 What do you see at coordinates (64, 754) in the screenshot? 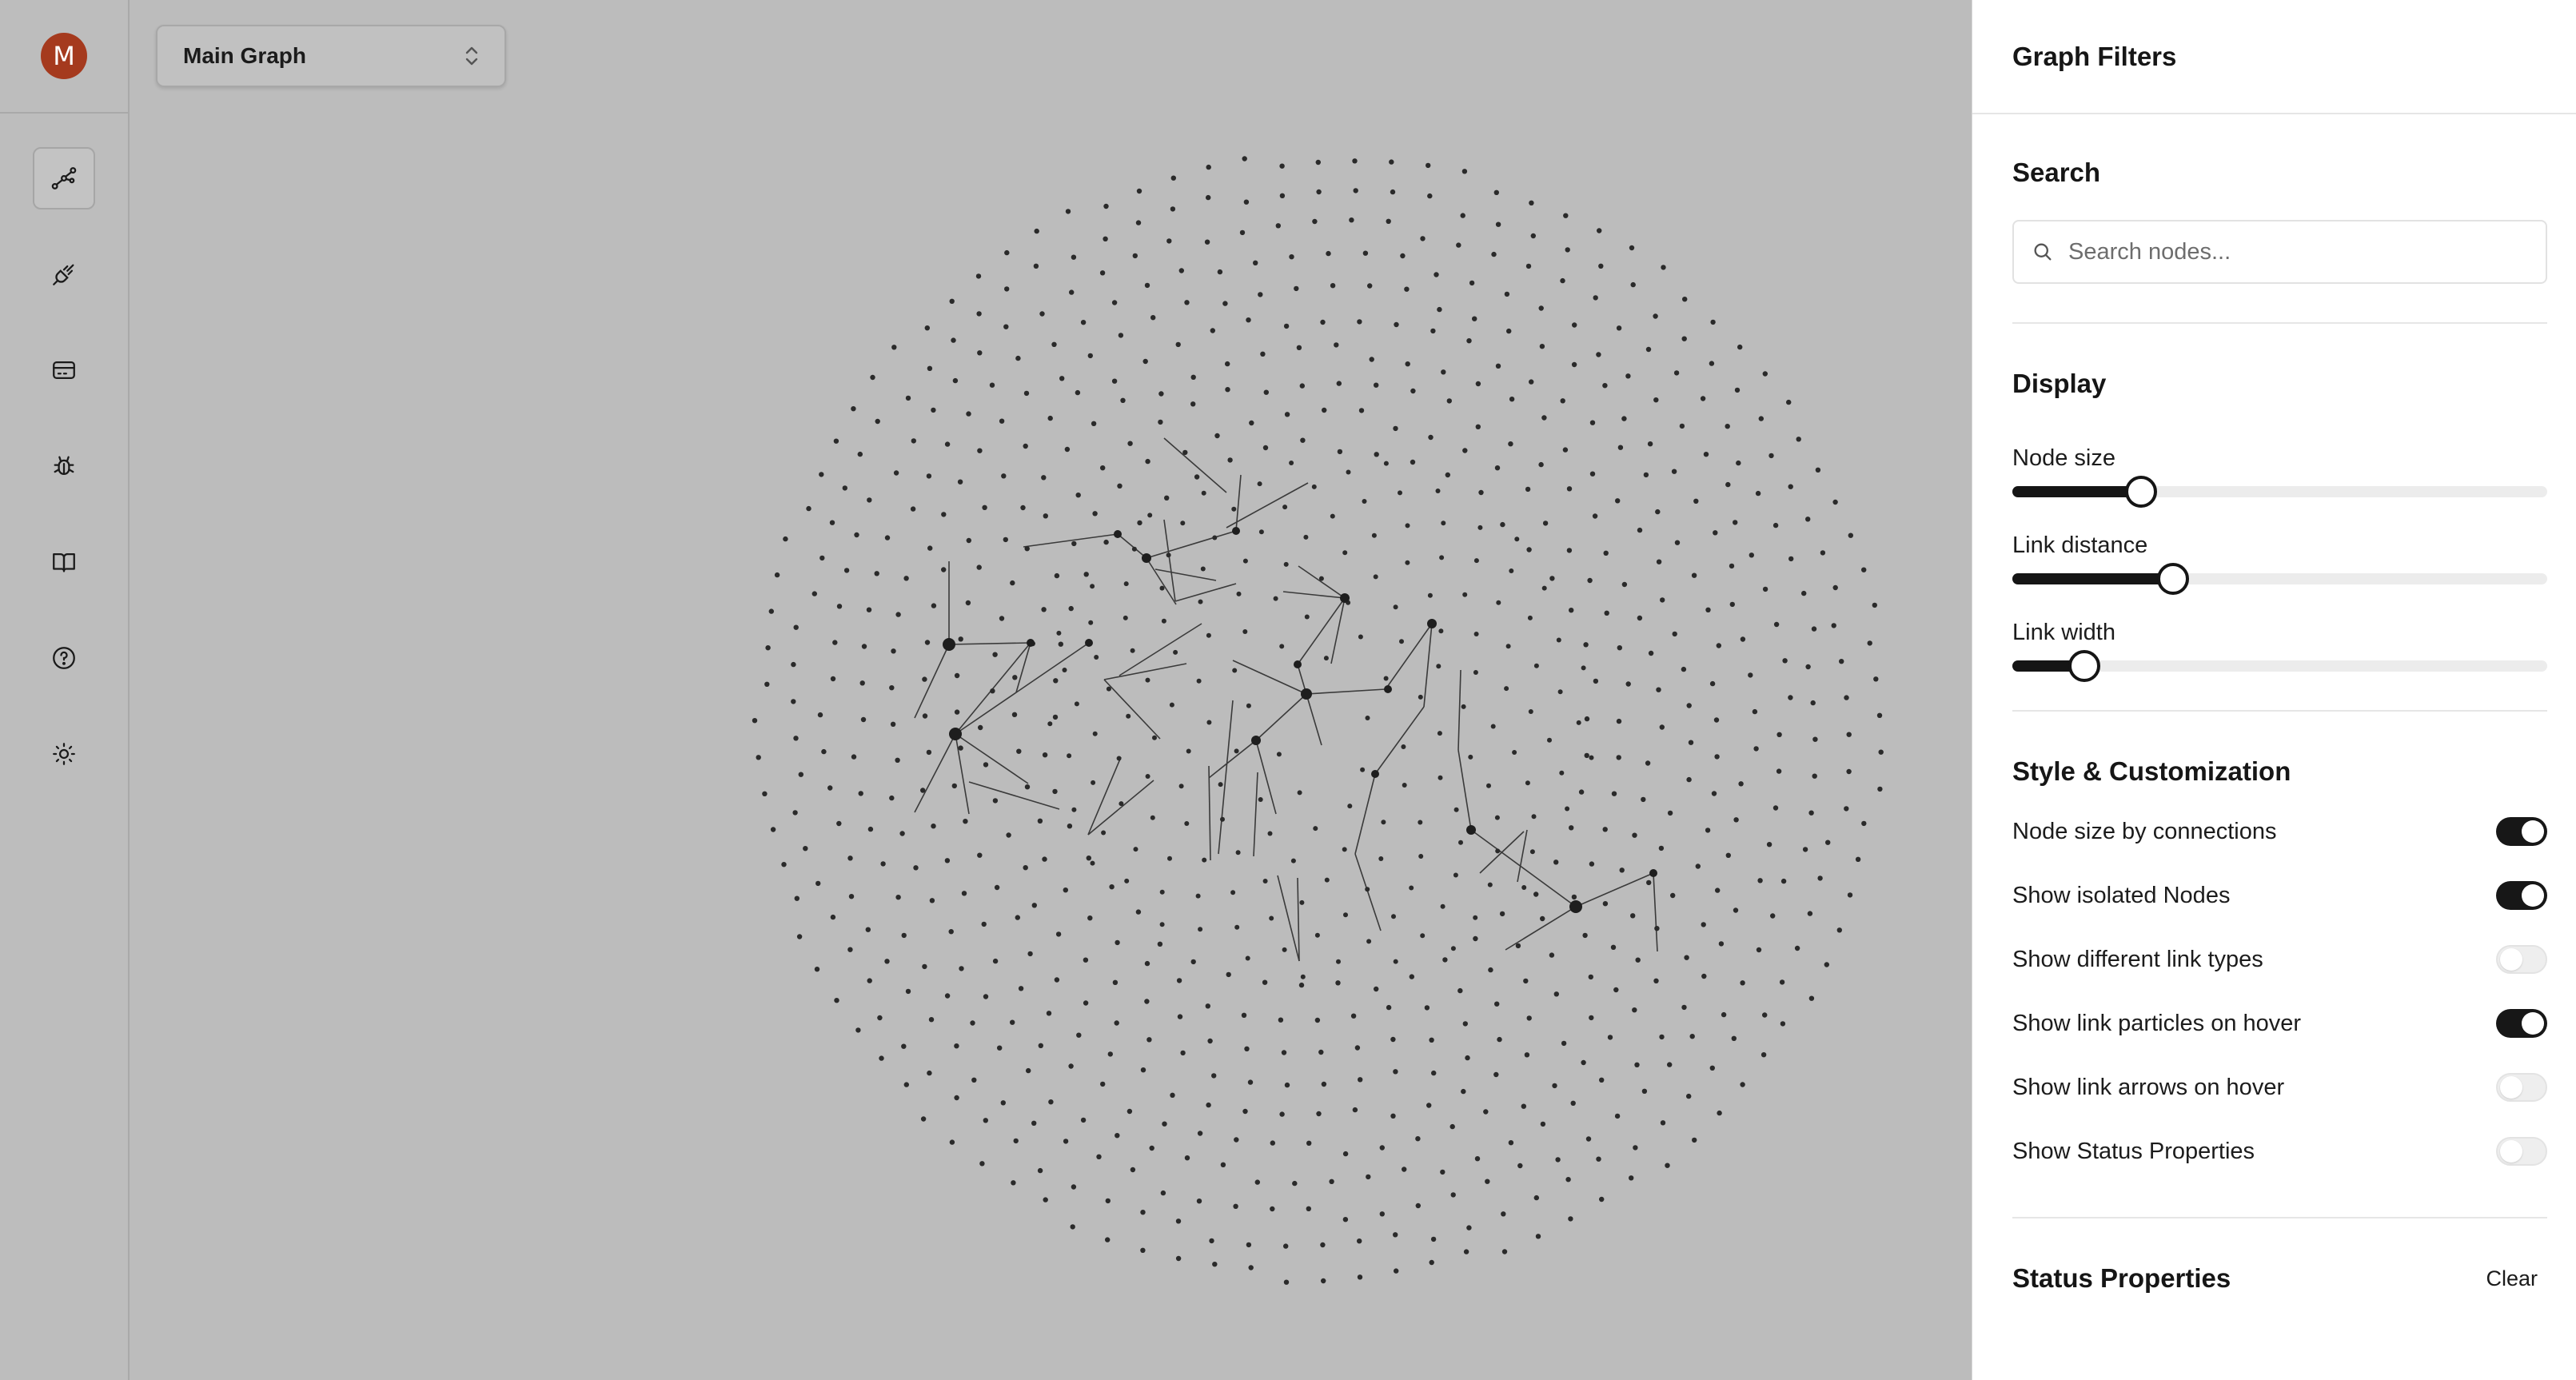
I see `theme-toggle-button` at bounding box center [64, 754].